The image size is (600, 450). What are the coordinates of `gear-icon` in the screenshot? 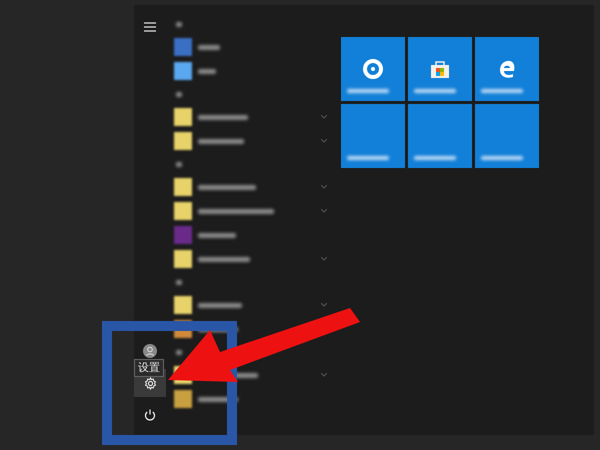 It's located at (373, 69).